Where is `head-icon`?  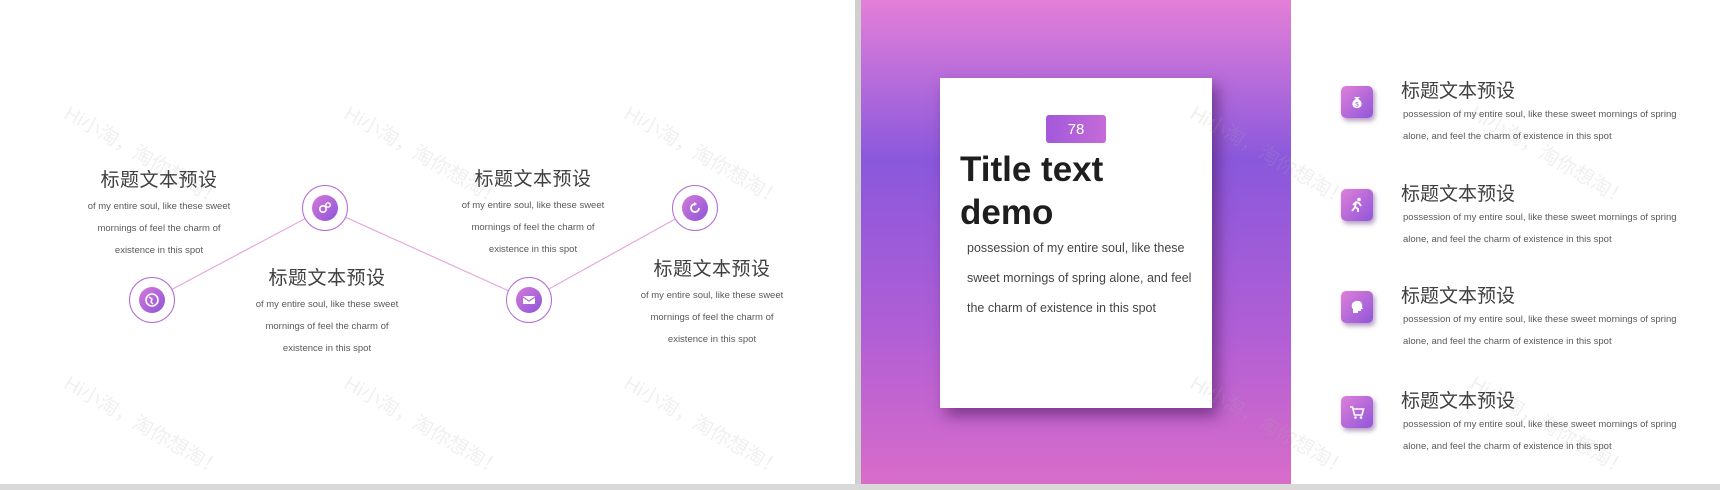 head-icon is located at coordinates (1357, 307).